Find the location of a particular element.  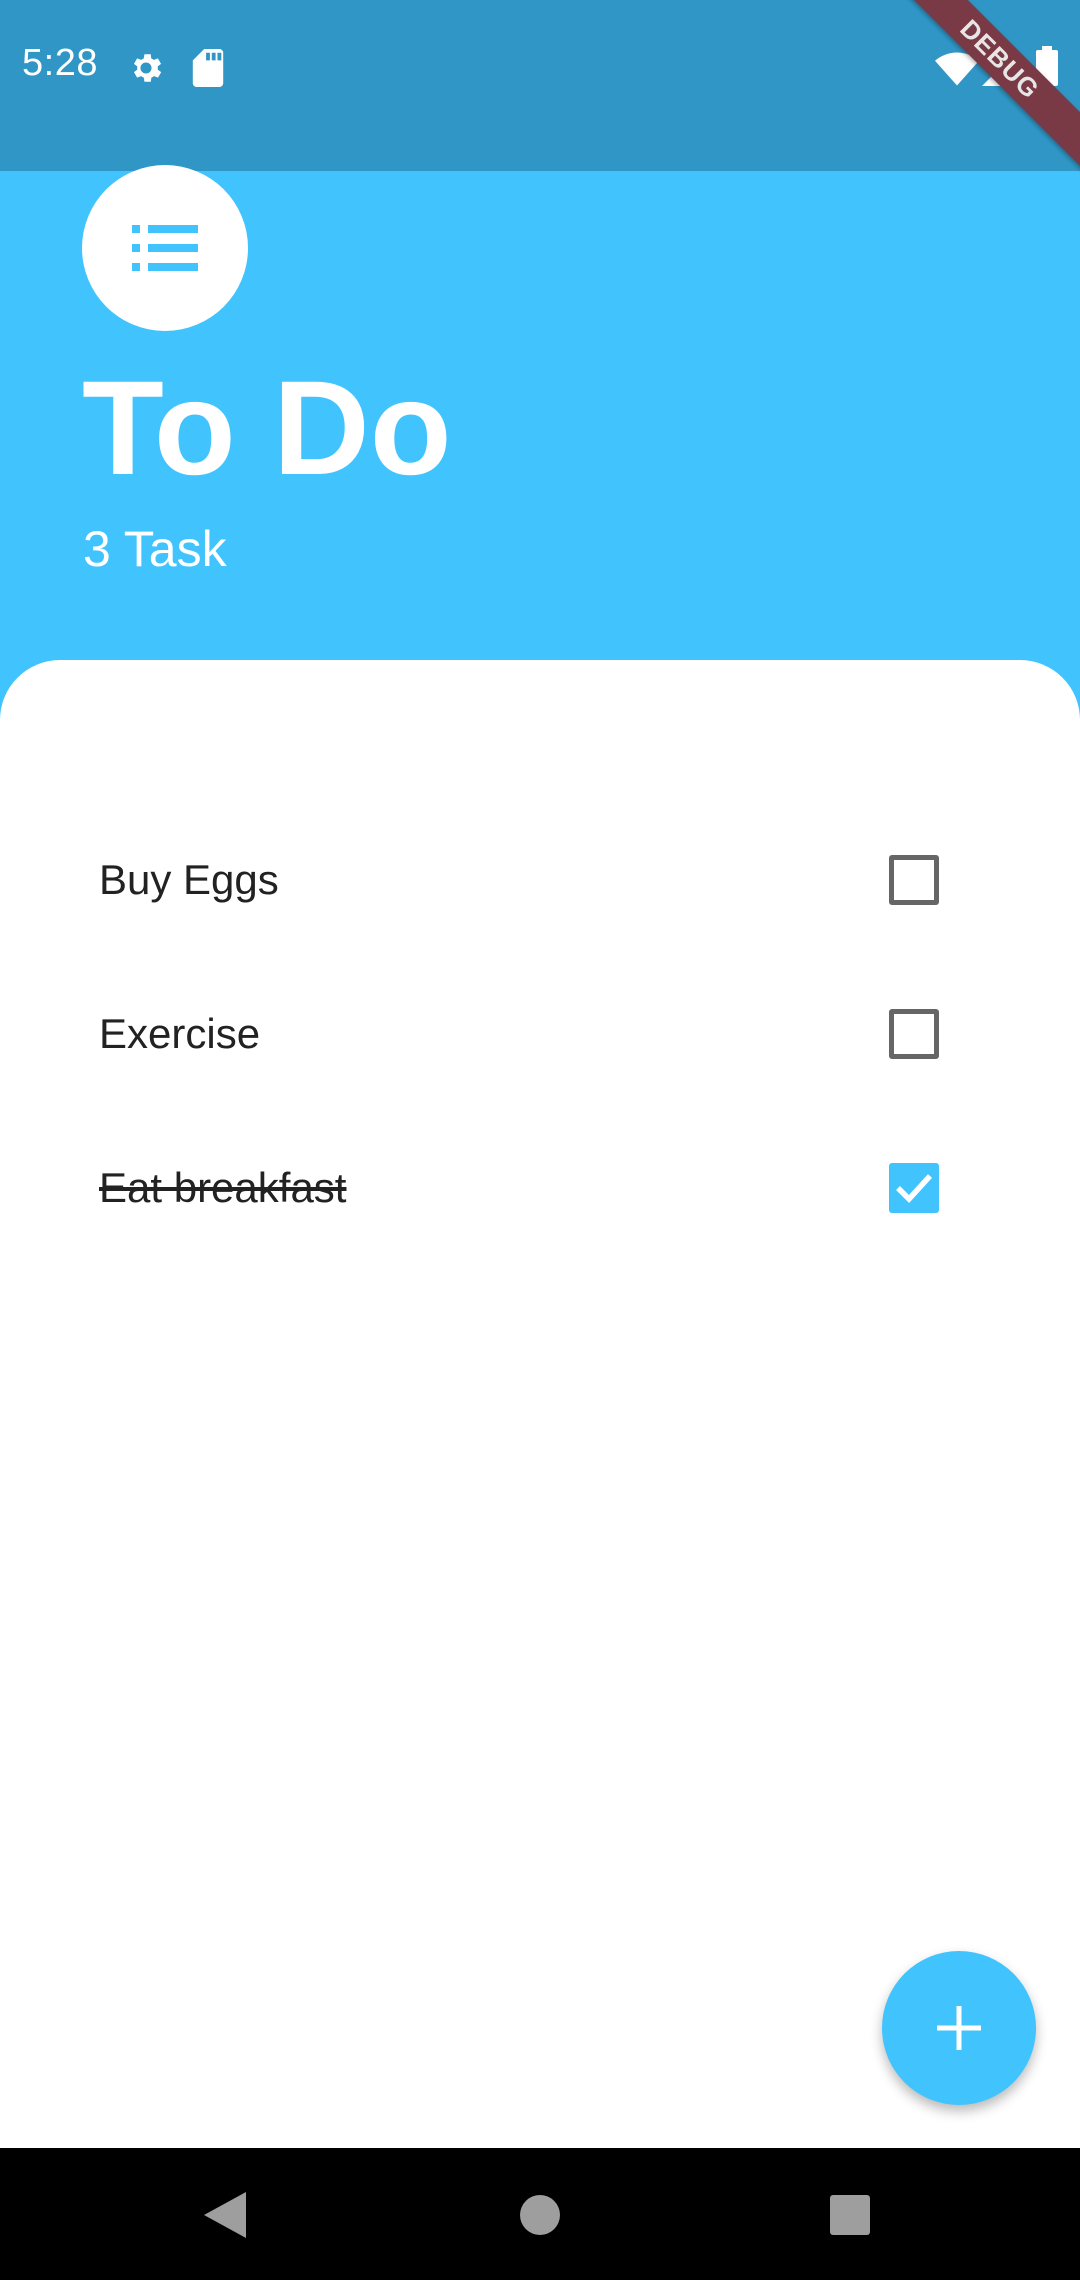

list-icon-button is located at coordinates (165, 248).